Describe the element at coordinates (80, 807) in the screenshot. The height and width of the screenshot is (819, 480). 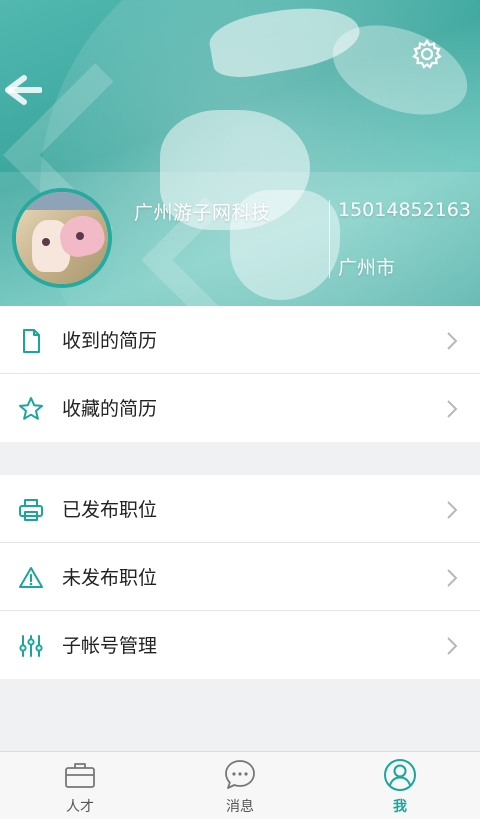
I see `tab-label: 人才` at that location.